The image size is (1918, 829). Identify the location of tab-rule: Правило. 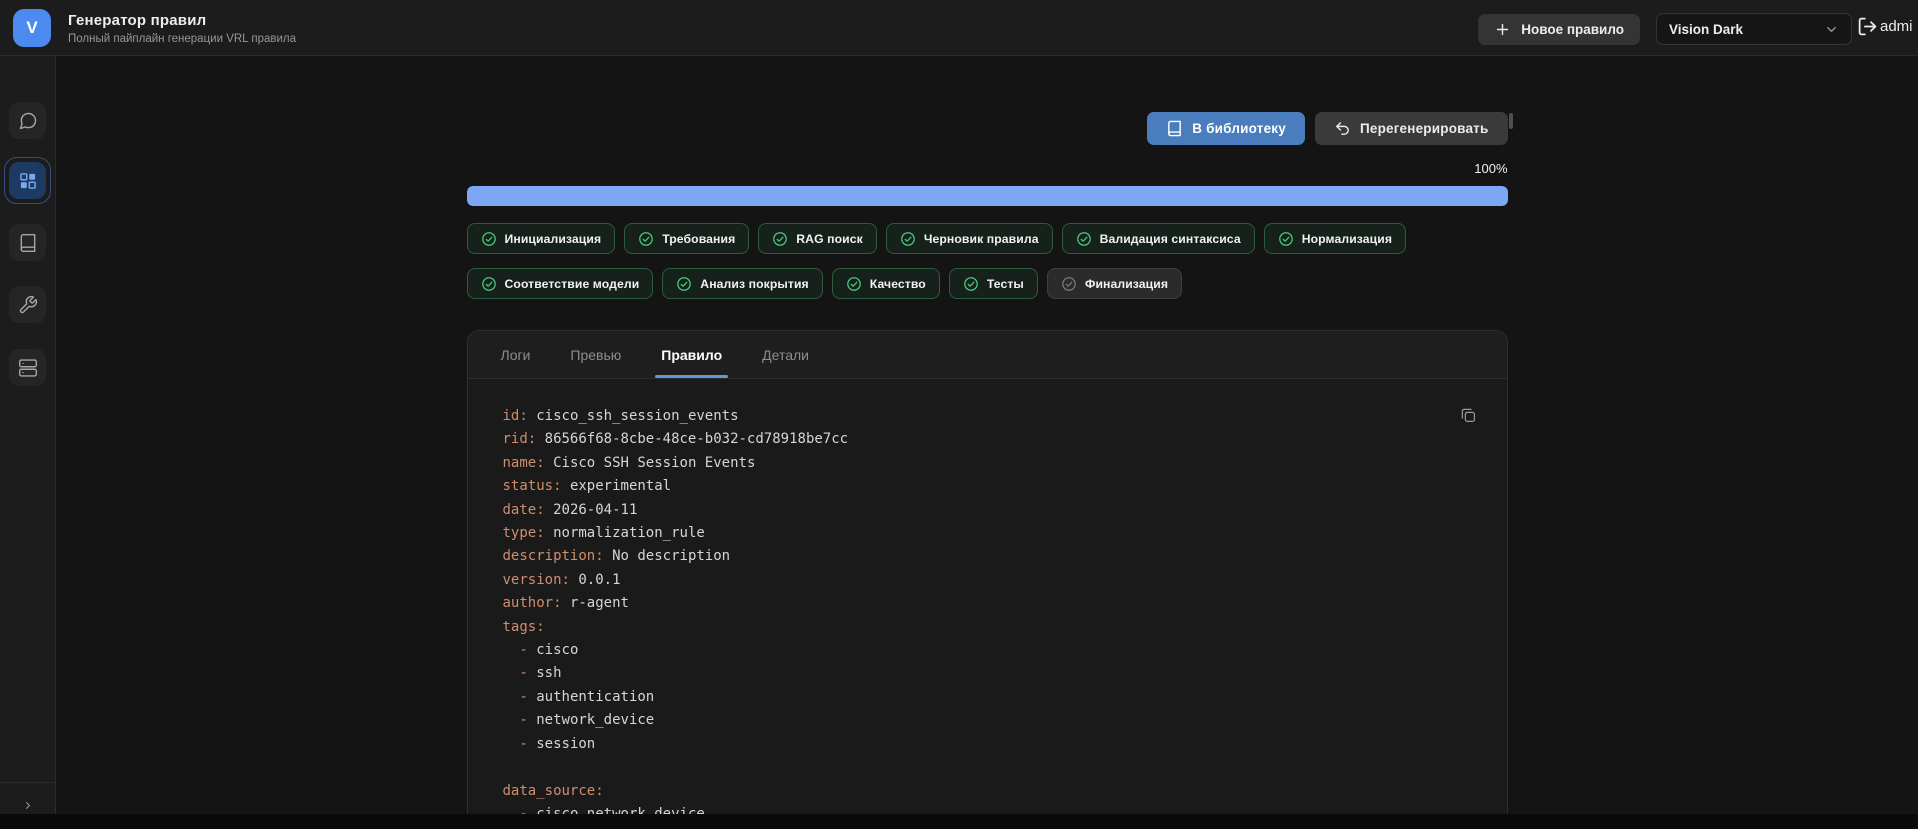
(691, 354).